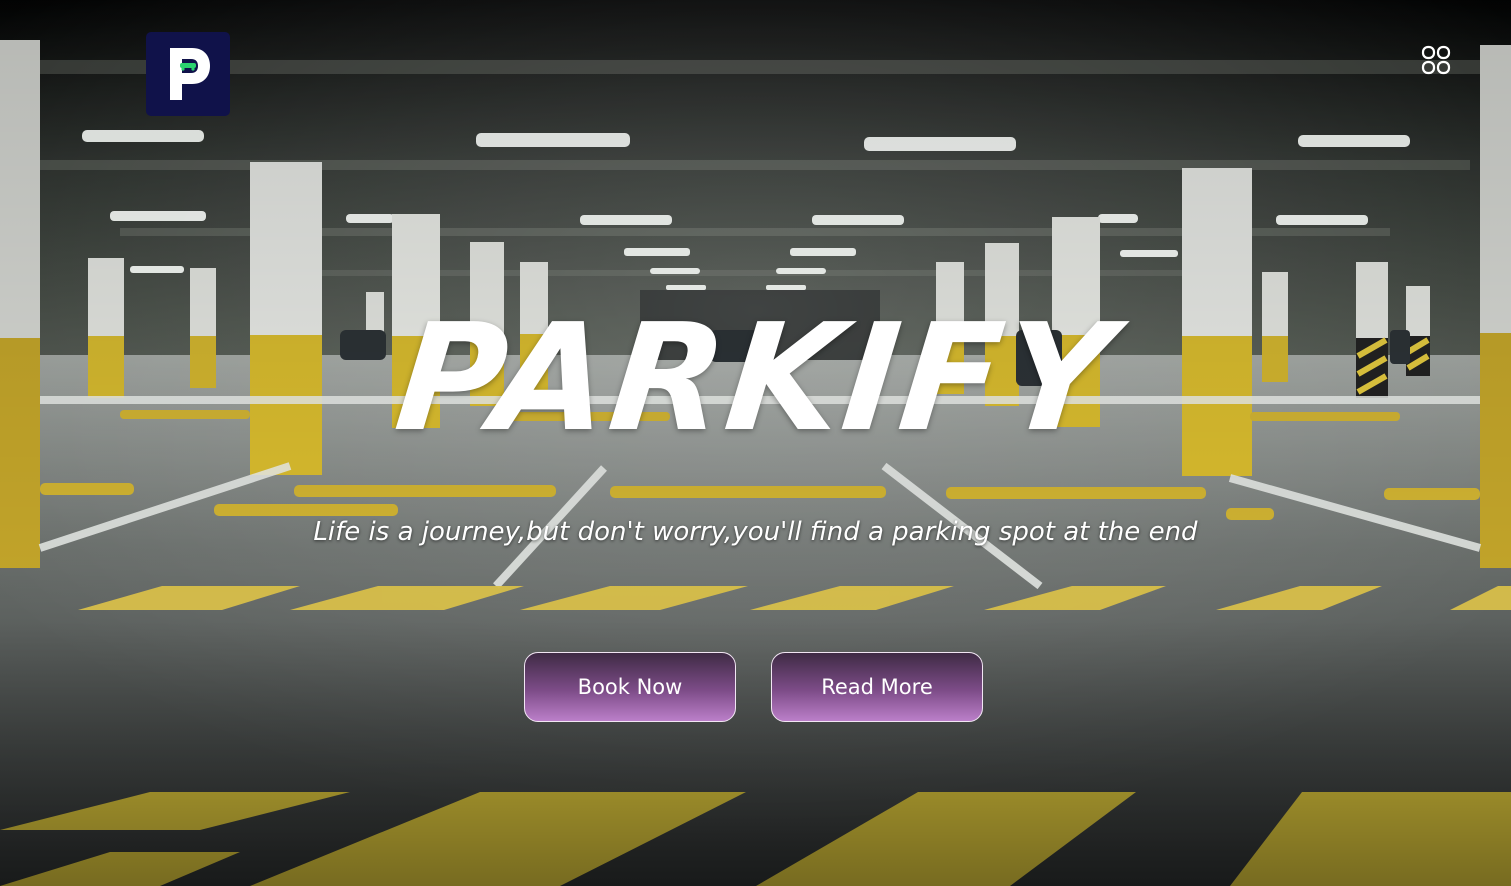  I want to click on menu-button, so click(1436, 60).